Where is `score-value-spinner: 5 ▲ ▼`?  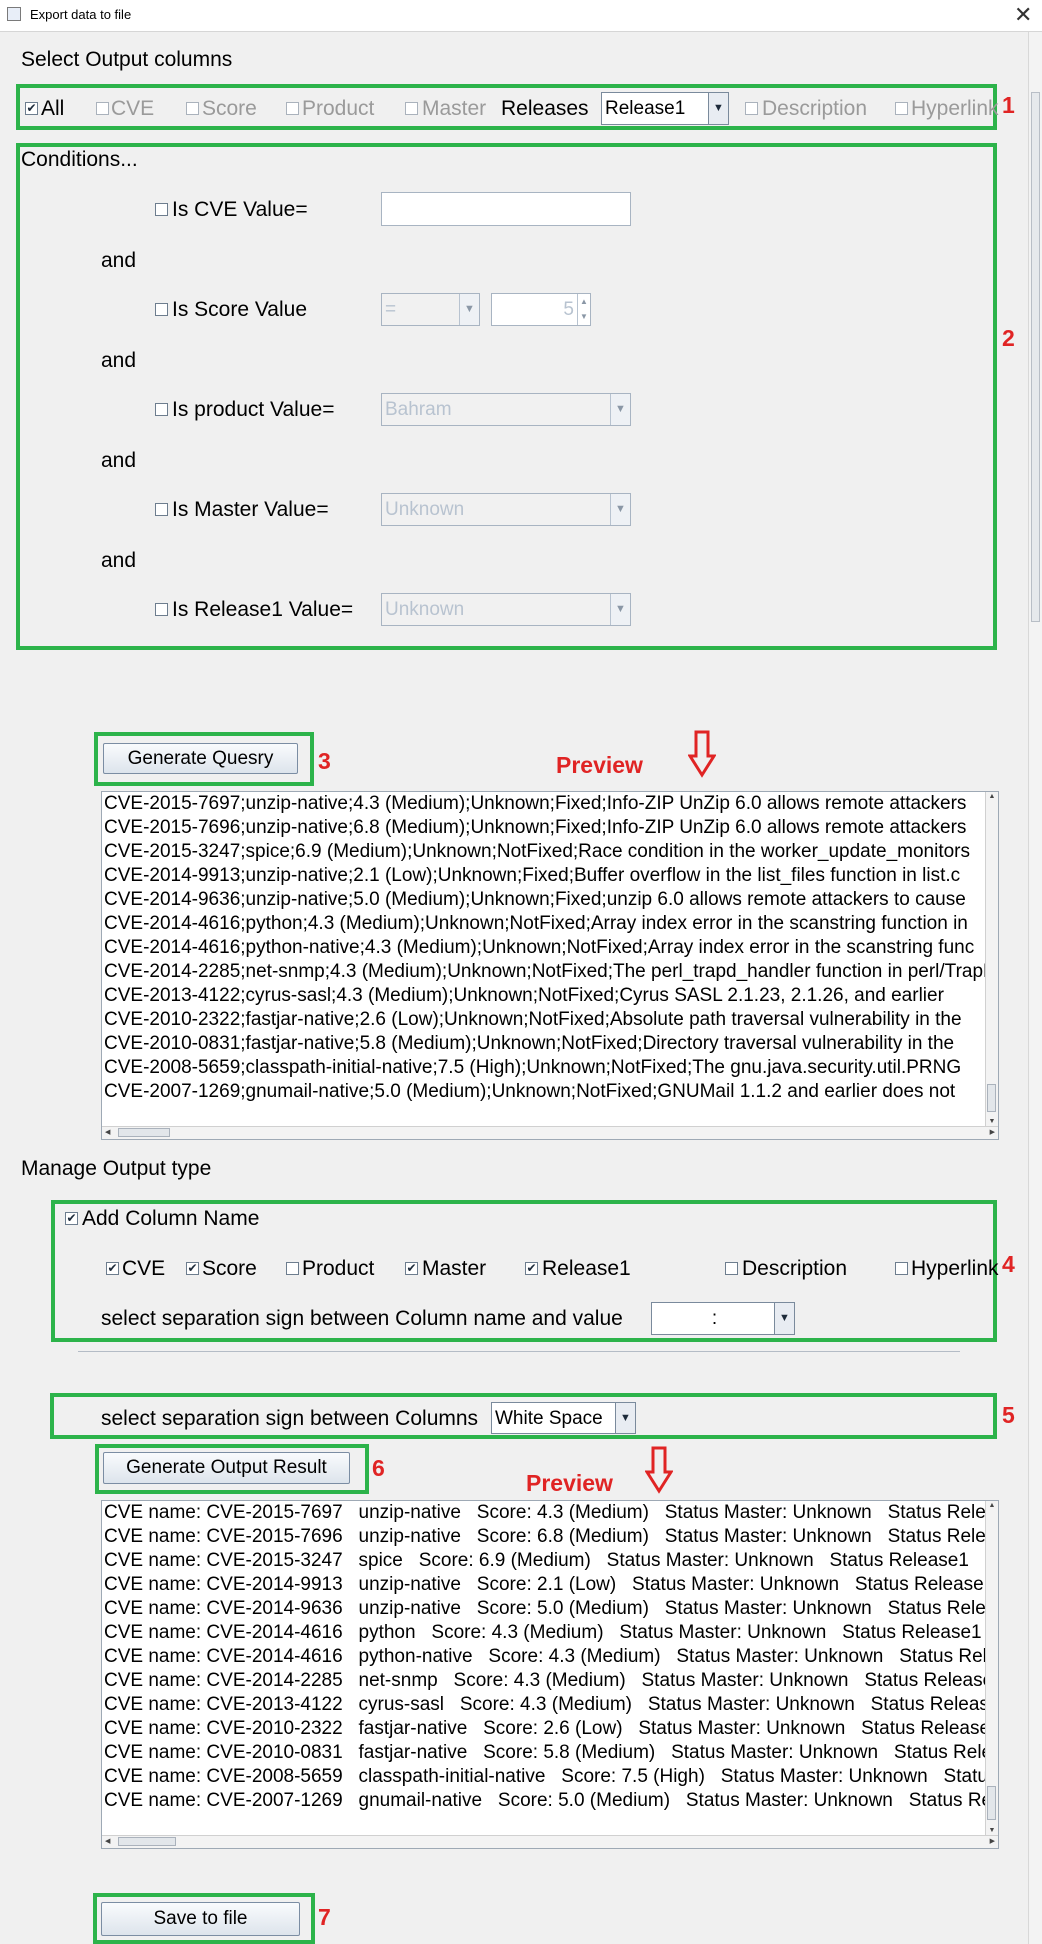 score-value-spinner: 5 ▲ ▼ is located at coordinates (541, 309).